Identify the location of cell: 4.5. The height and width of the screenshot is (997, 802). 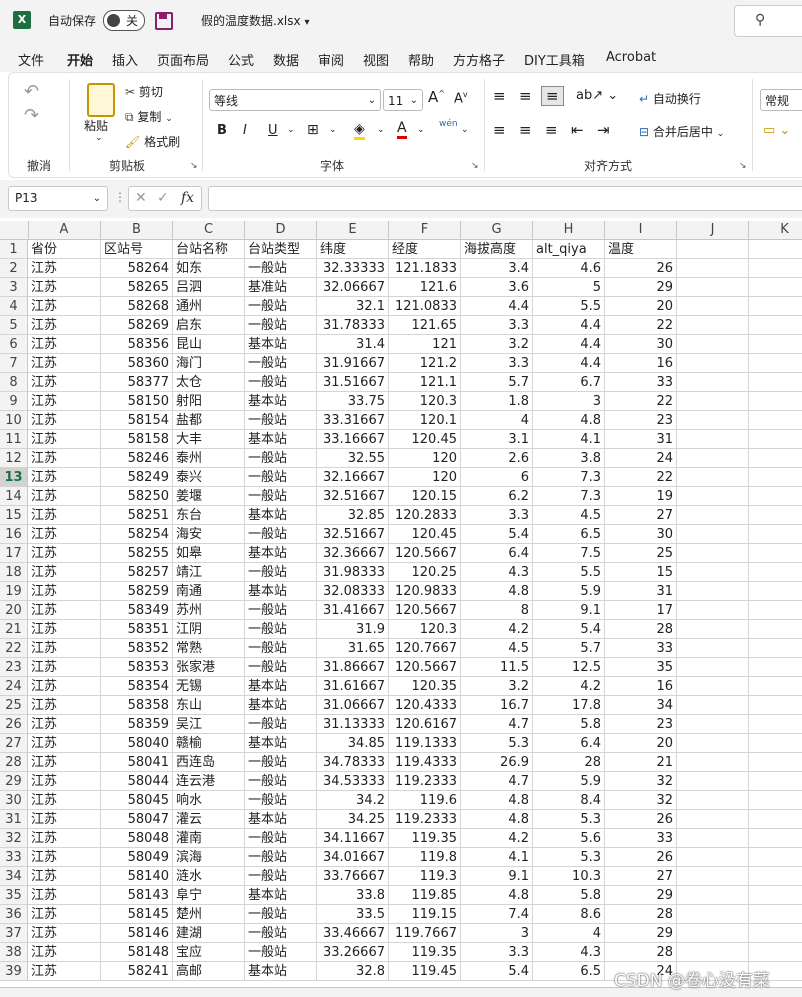
(569, 515).